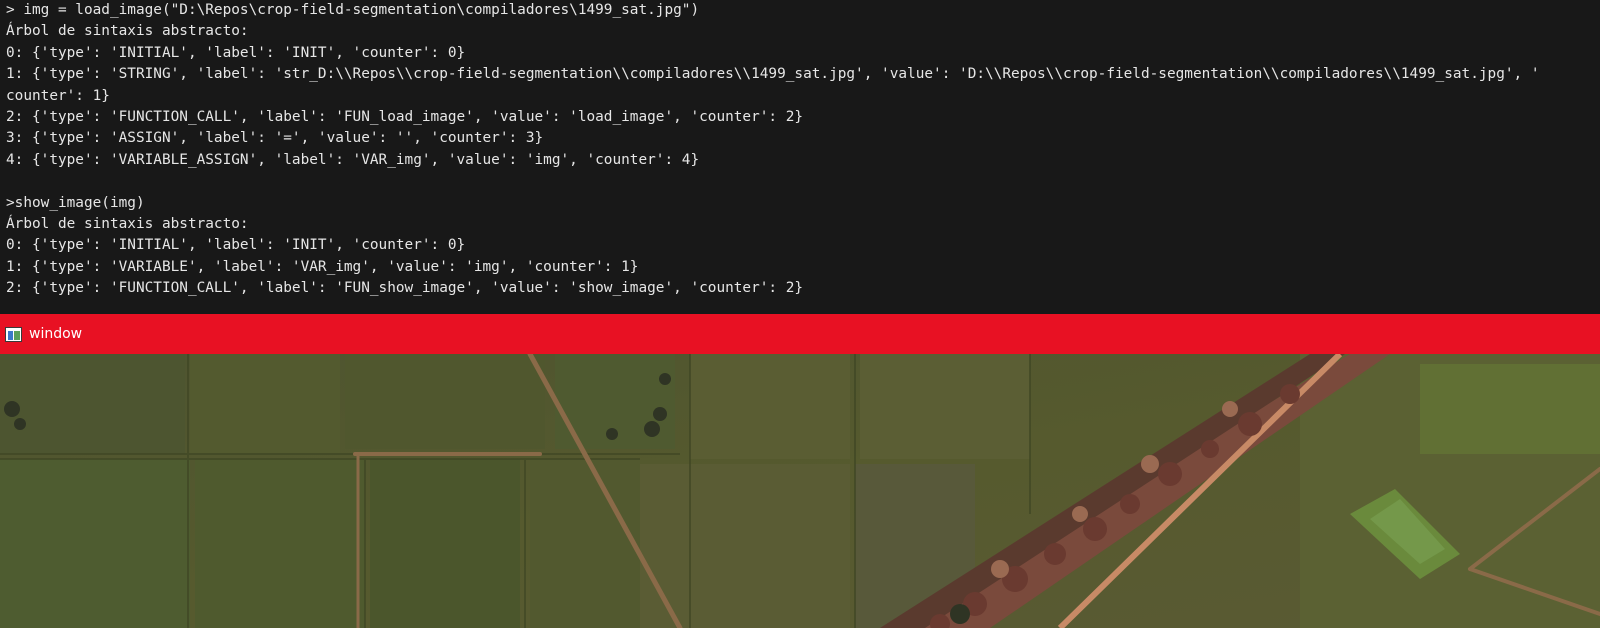  Describe the element at coordinates (800, 334) in the screenshot. I see `window-titlebar: window` at that location.